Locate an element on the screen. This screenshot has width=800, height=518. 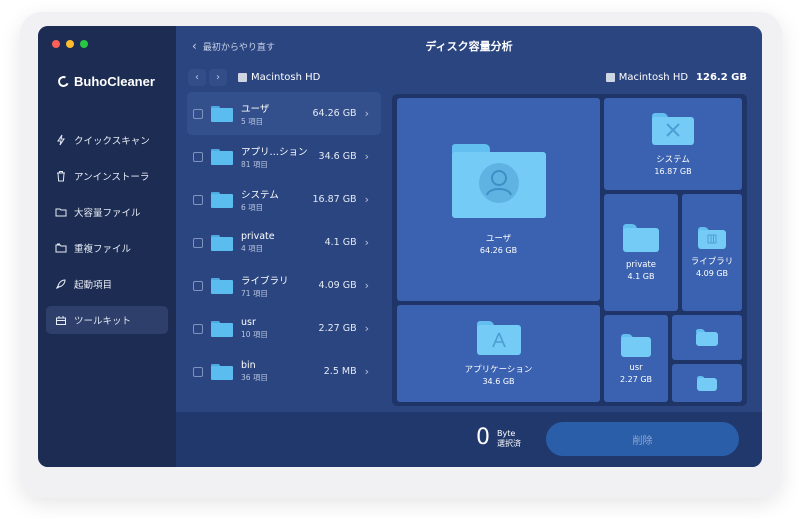
close-window-button is located at coordinates (56, 44).